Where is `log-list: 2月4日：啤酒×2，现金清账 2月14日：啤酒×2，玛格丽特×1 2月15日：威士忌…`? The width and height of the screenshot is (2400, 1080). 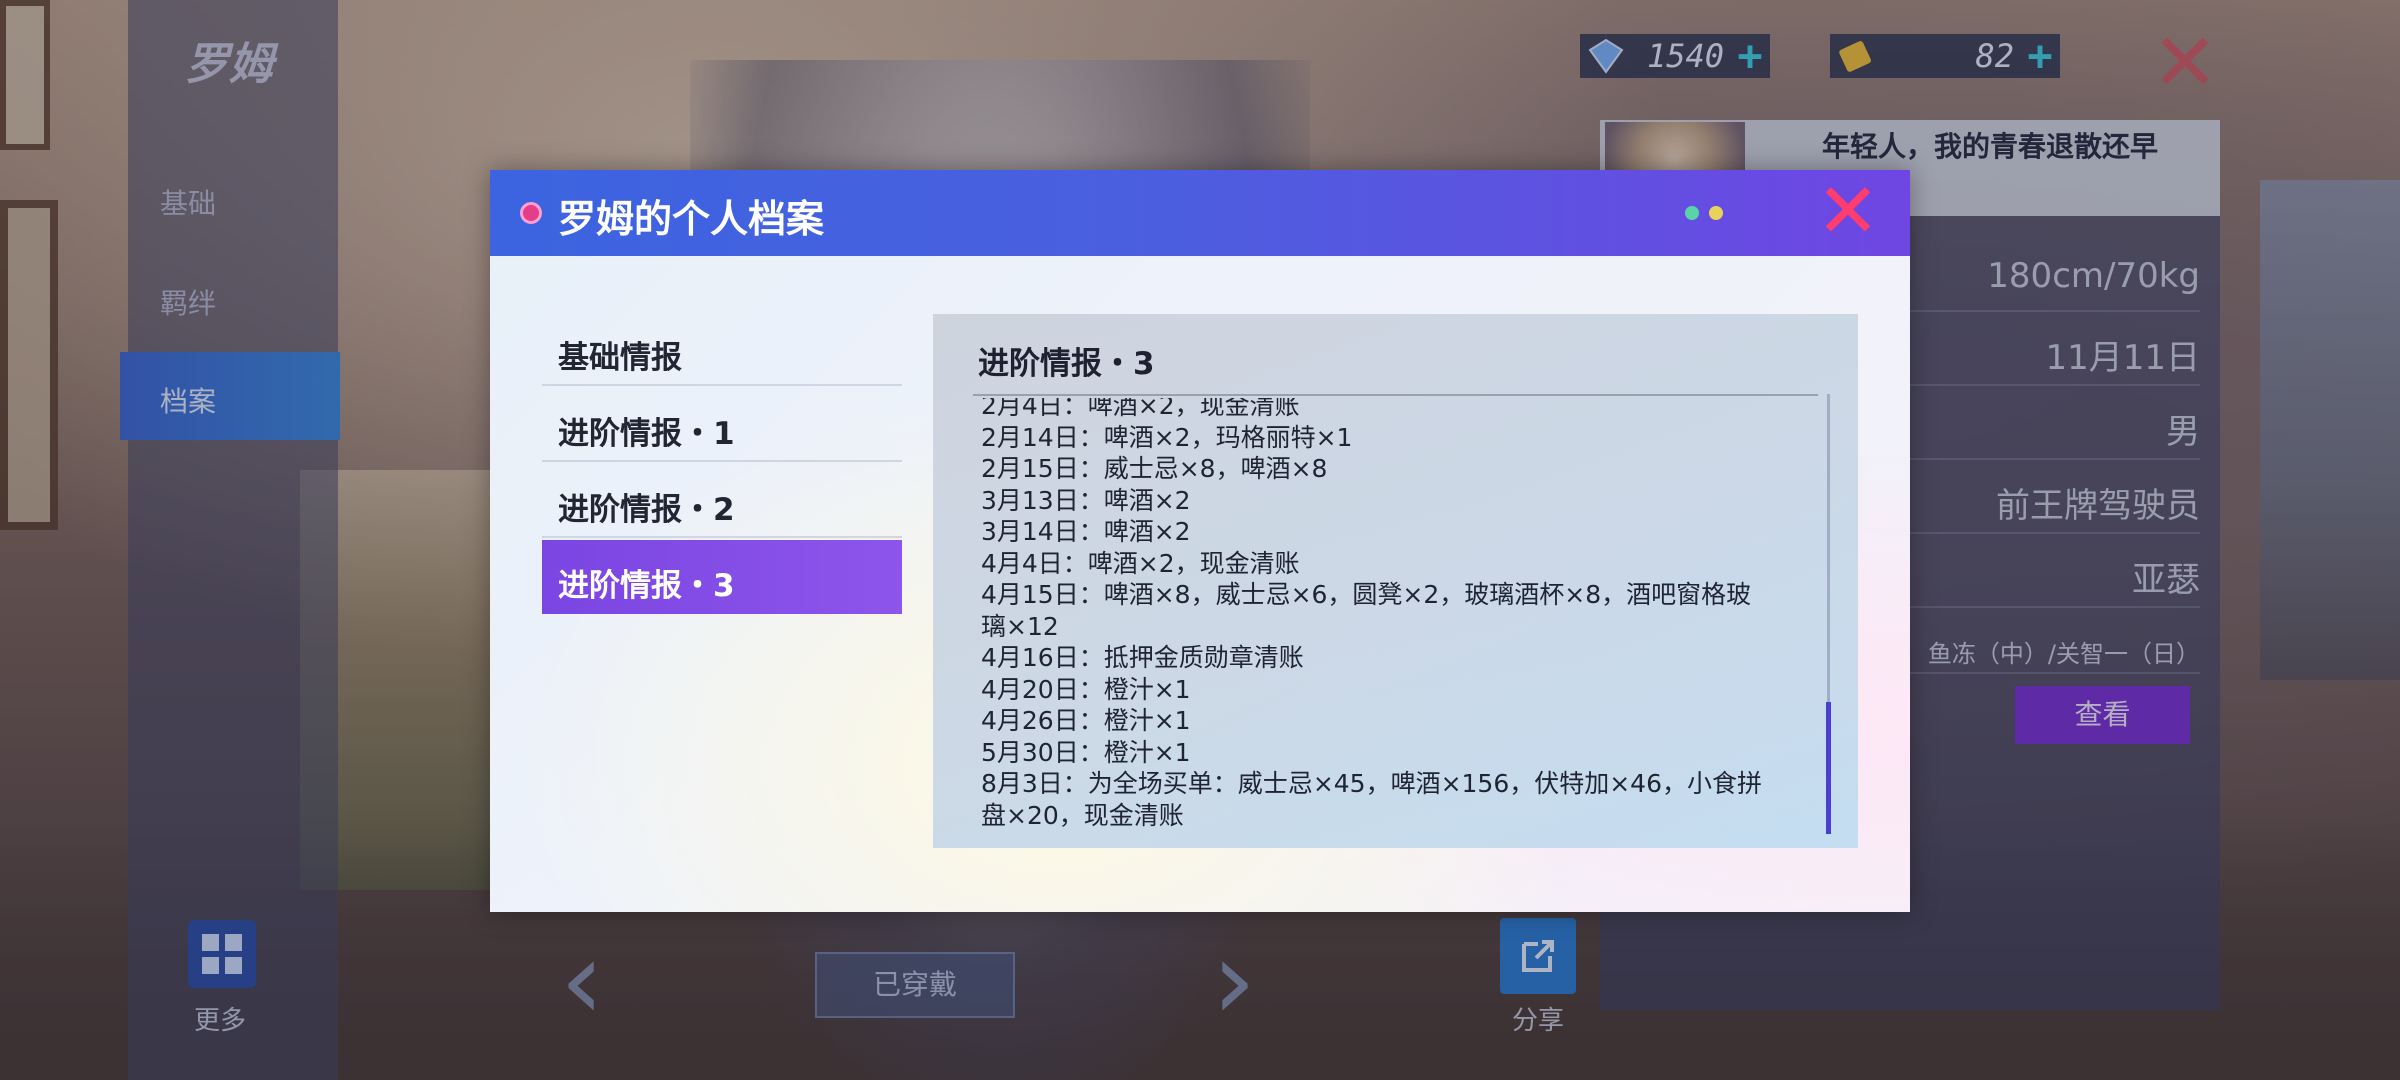 log-list: 2月4日：啤酒×2，现金清账 2月14日：啤酒×2，玛格丽特×1 2月15日：威士忌… is located at coordinates (1396, 614).